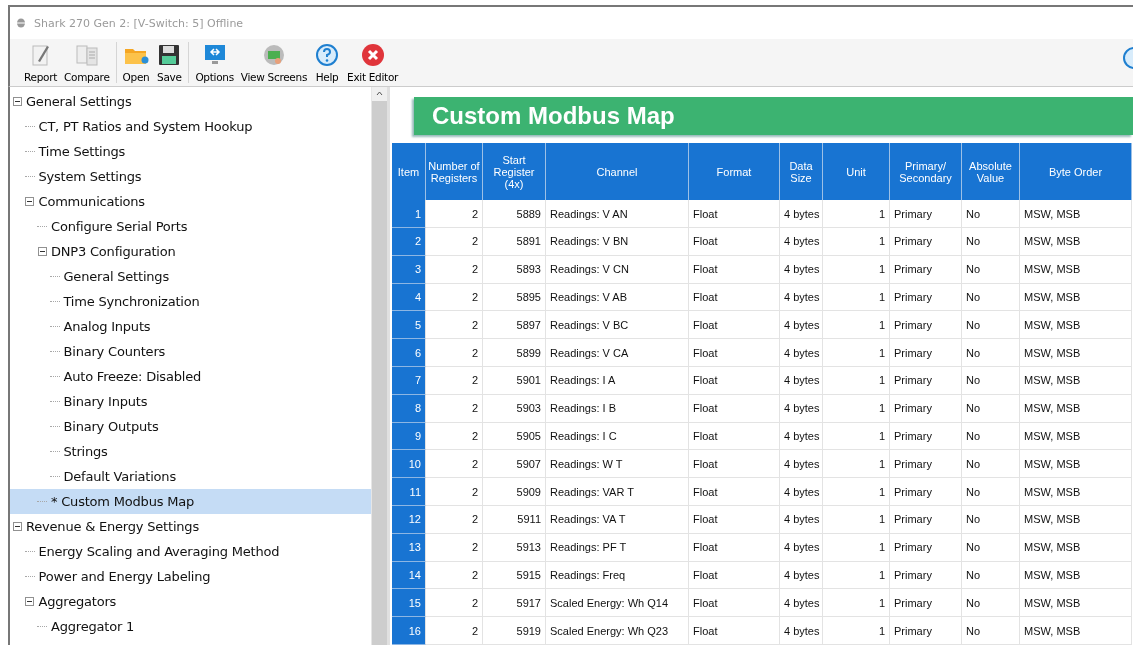  Describe the element at coordinates (379, 366) in the screenshot. I see `scrollbar` at that location.